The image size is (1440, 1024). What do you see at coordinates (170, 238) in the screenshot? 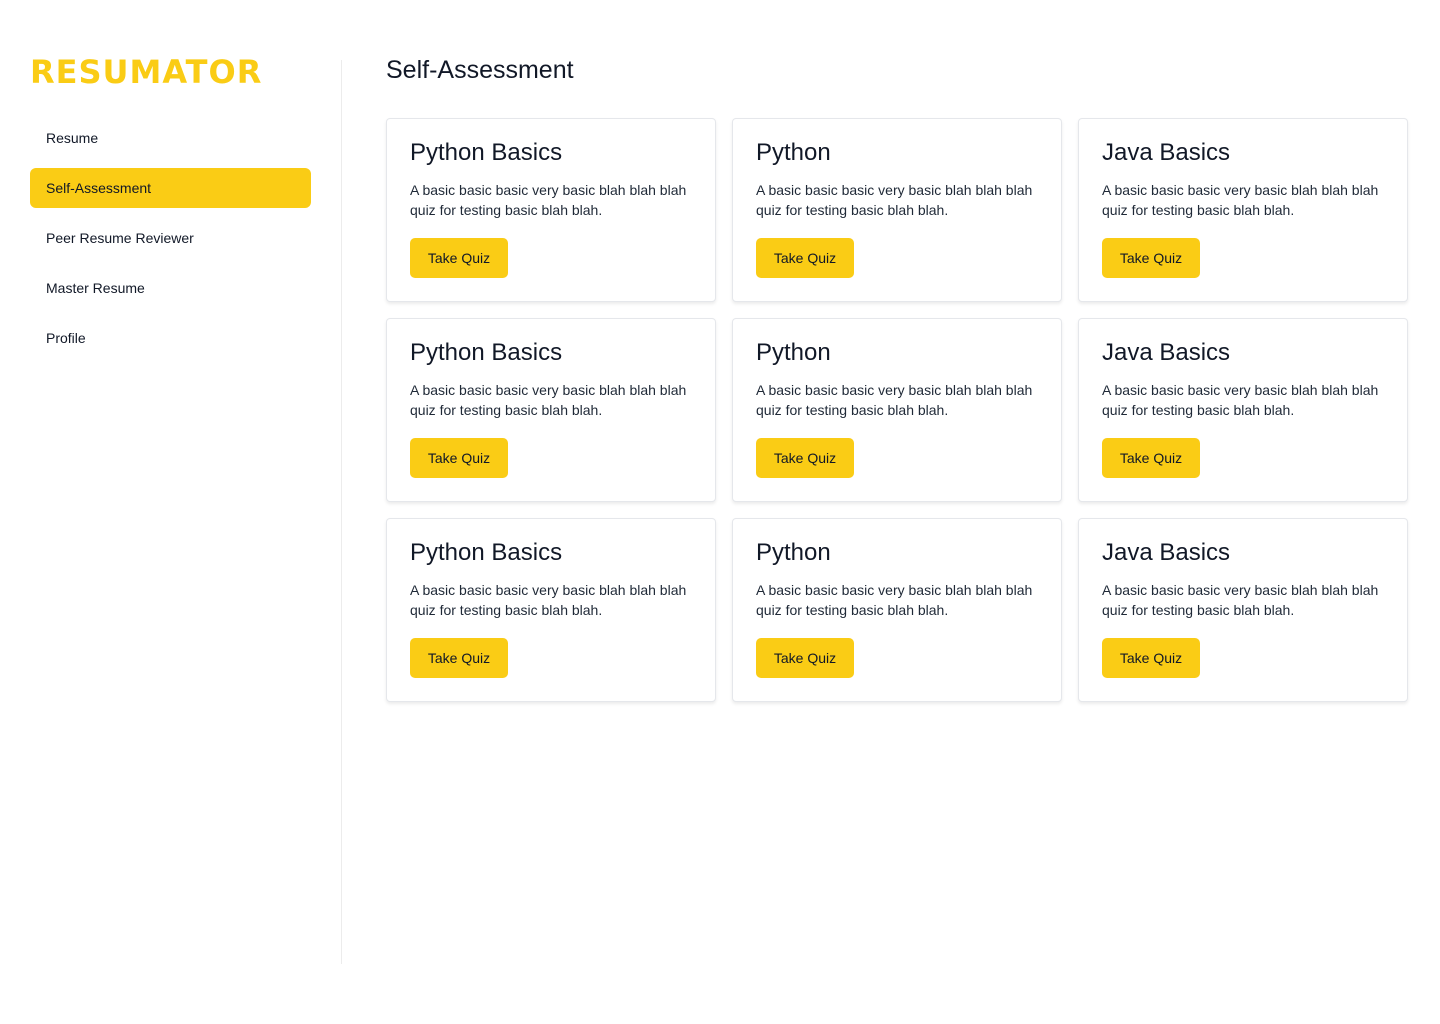
I see `sidebar-item-peer-resume-reviewer: Peer Resume Reviewer` at bounding box center [170, 238].